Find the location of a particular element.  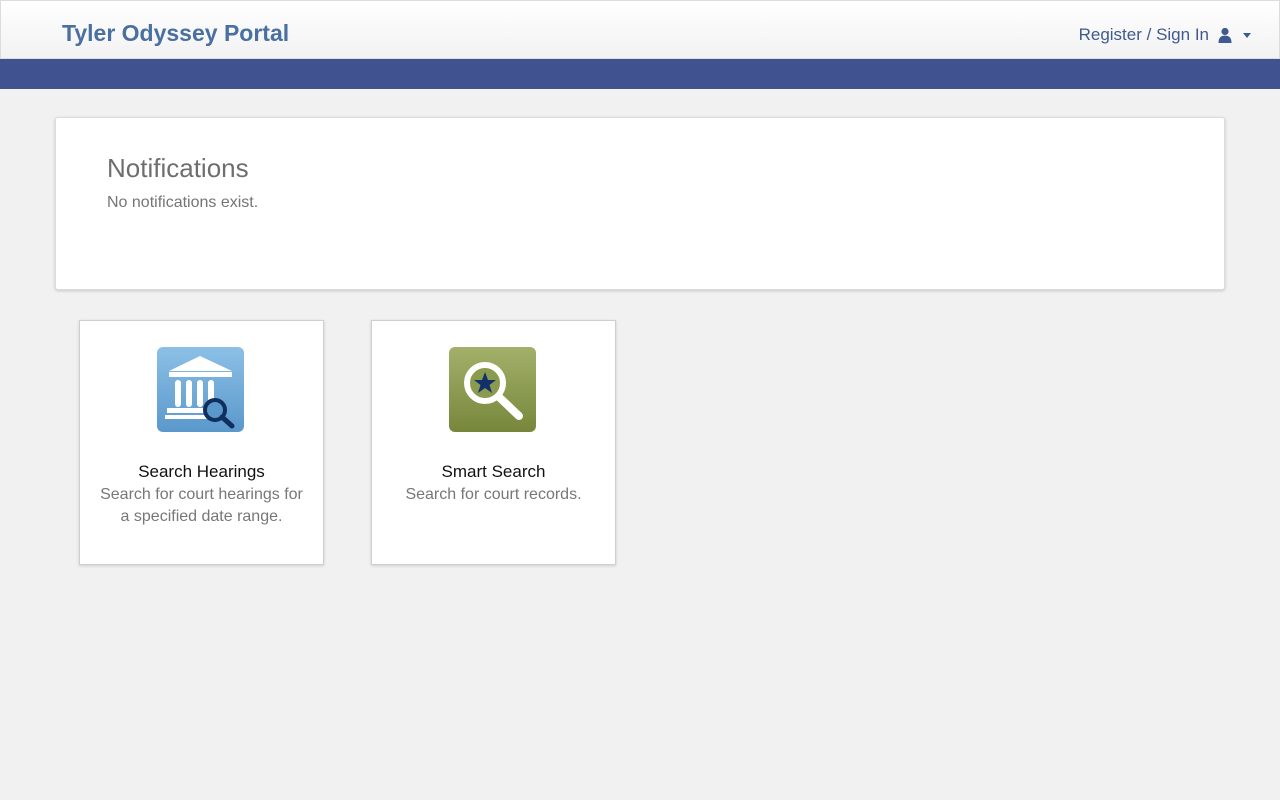

caret-down-icon is located at coordinates (1247, 35).